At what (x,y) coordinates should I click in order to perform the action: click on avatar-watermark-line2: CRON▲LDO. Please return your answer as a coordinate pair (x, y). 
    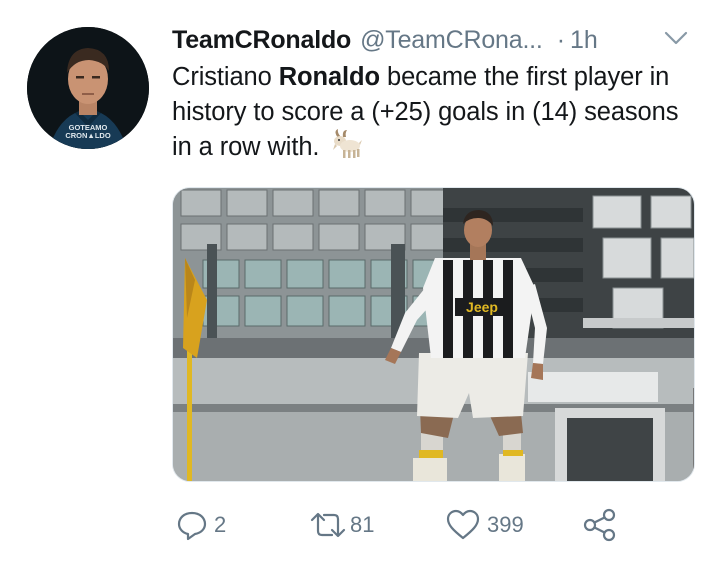
    Looking at the image, I should click on (88, 135).